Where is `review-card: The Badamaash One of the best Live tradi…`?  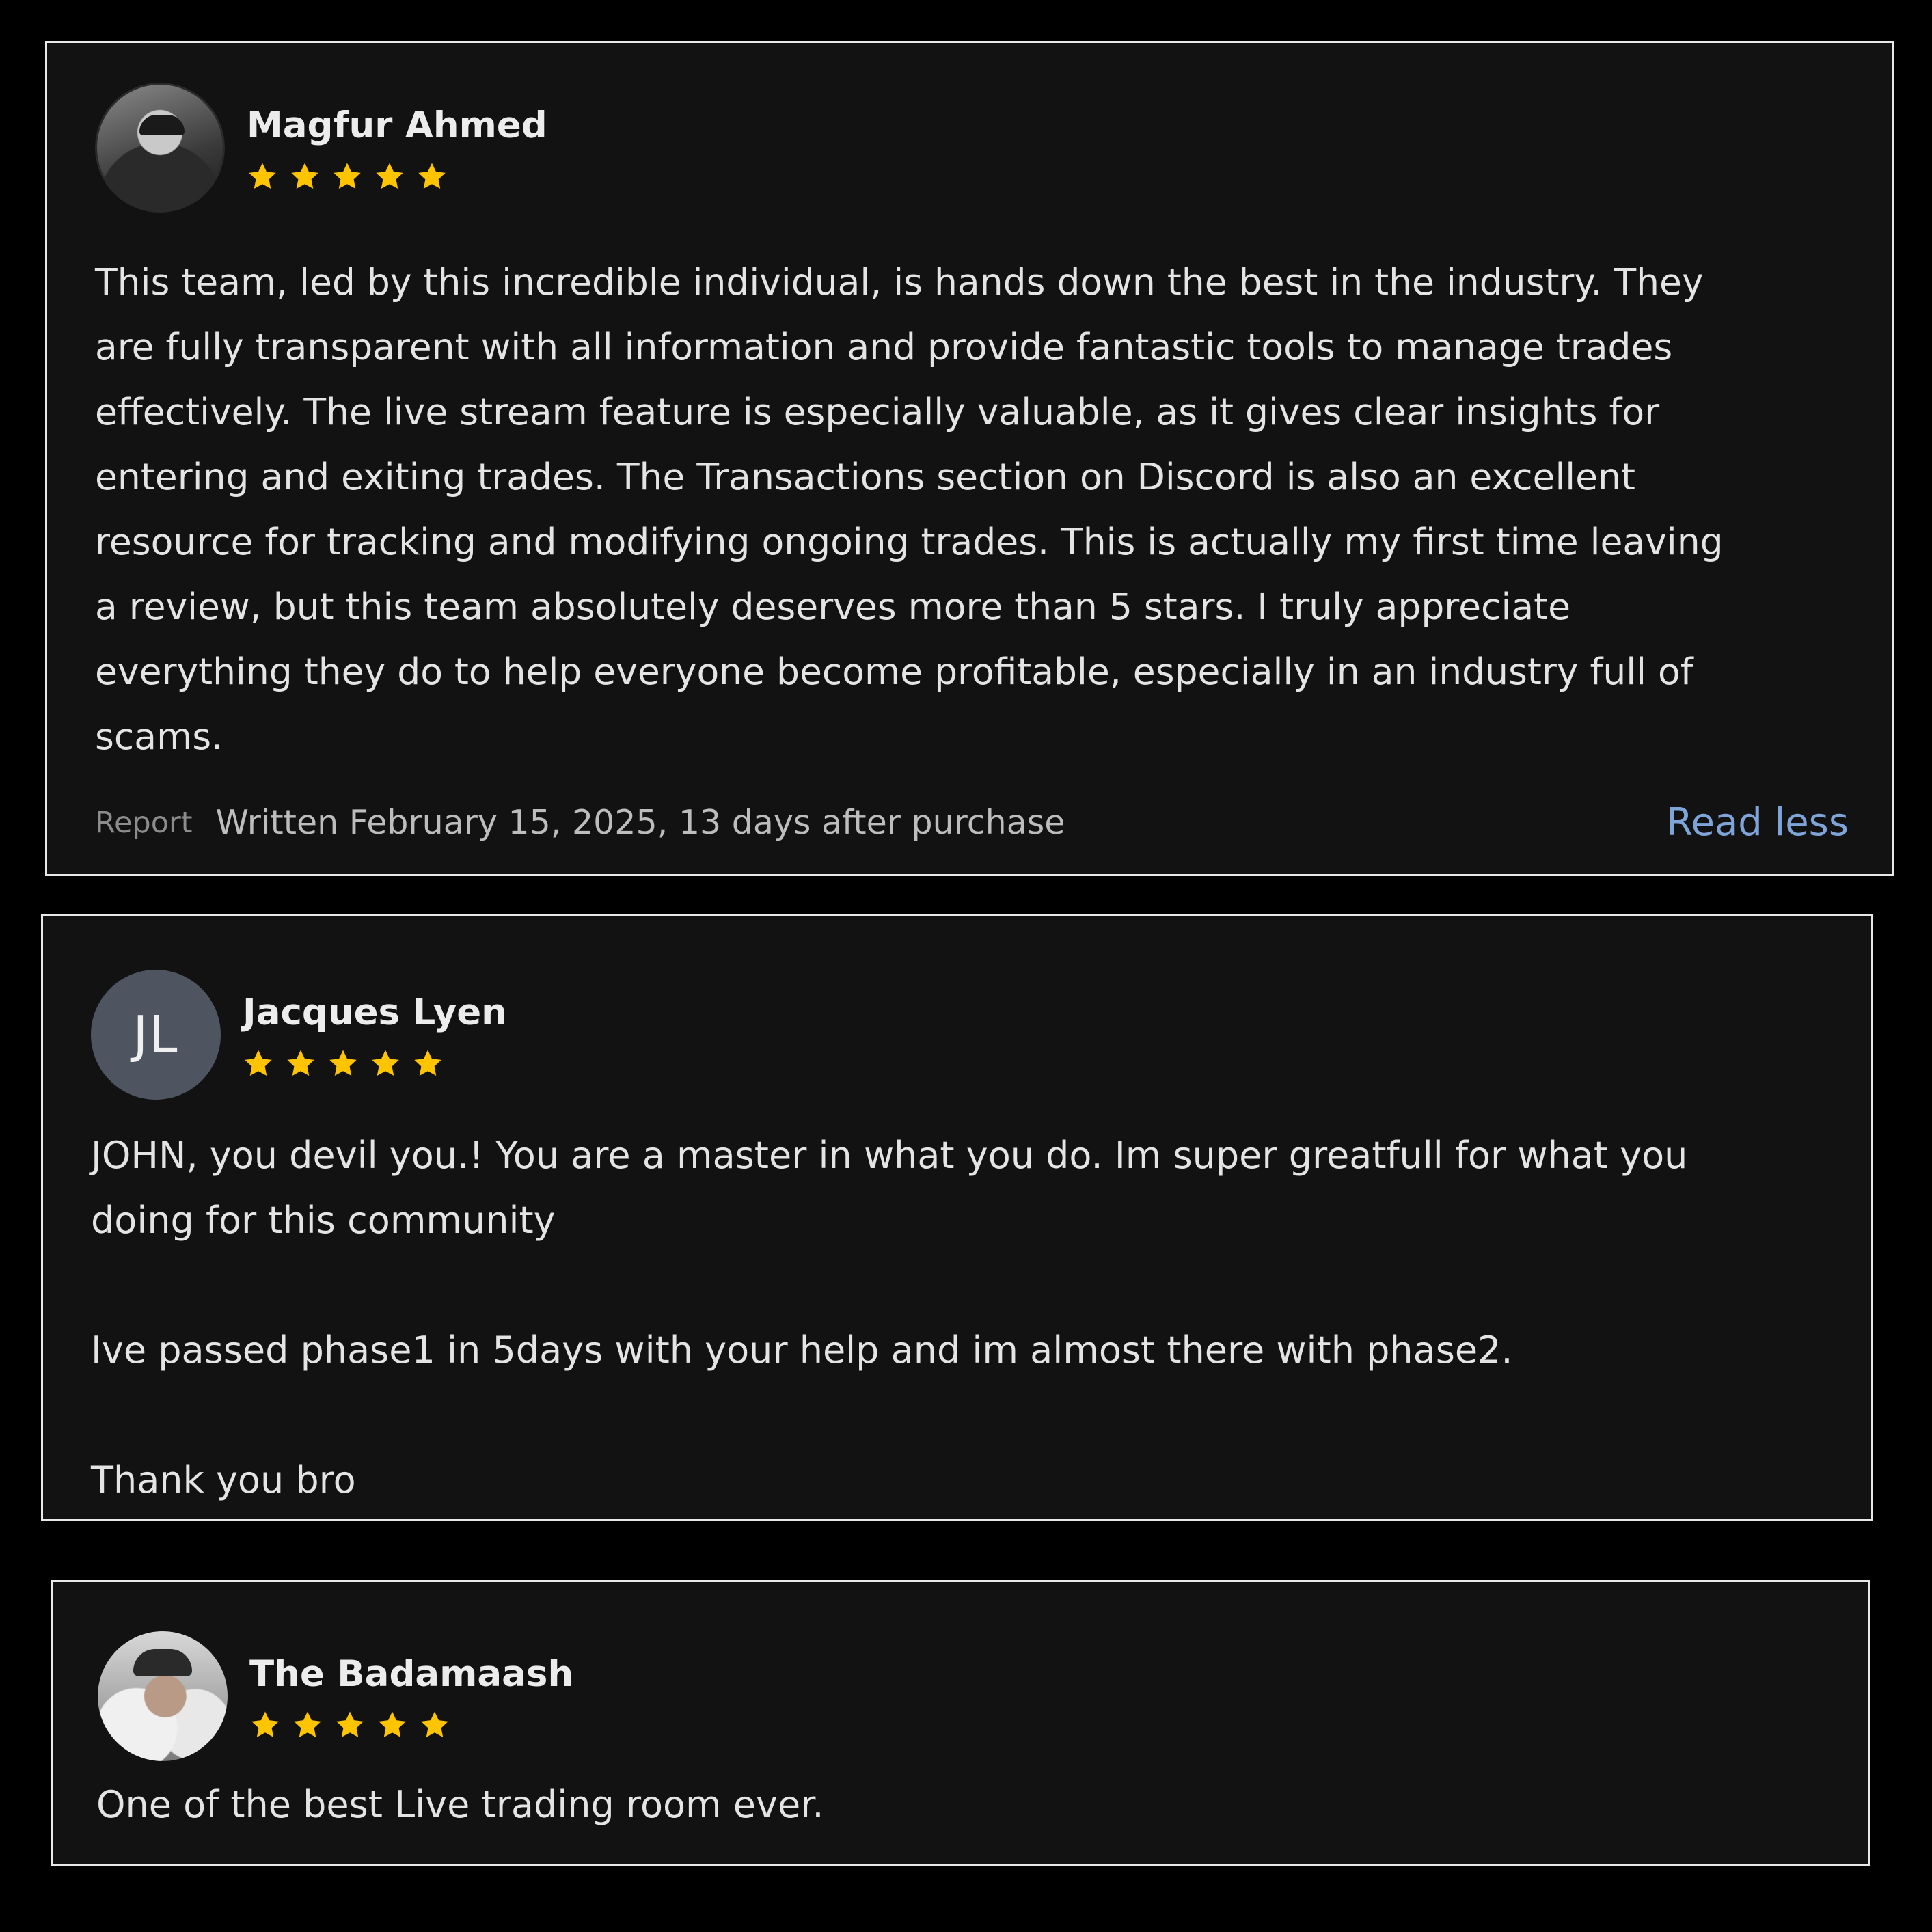
review-card: The Badamaash One of the best Live tradi… is located at coordinates (960, 1723).